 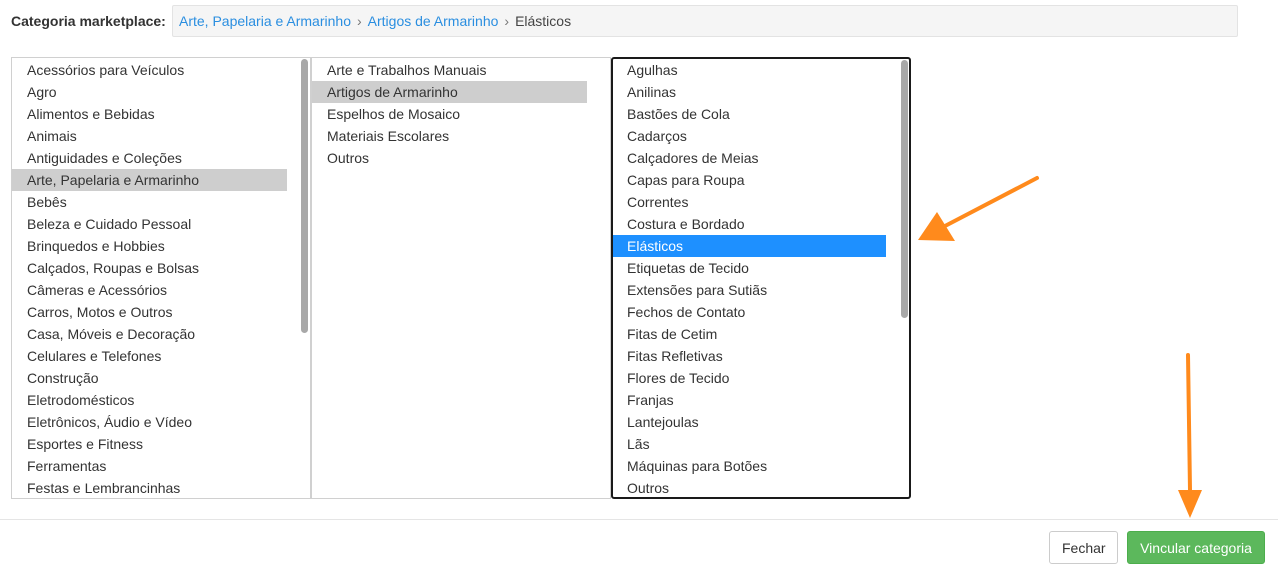 I want to click on list-item: Cadarços, so click(x=749, y=136).